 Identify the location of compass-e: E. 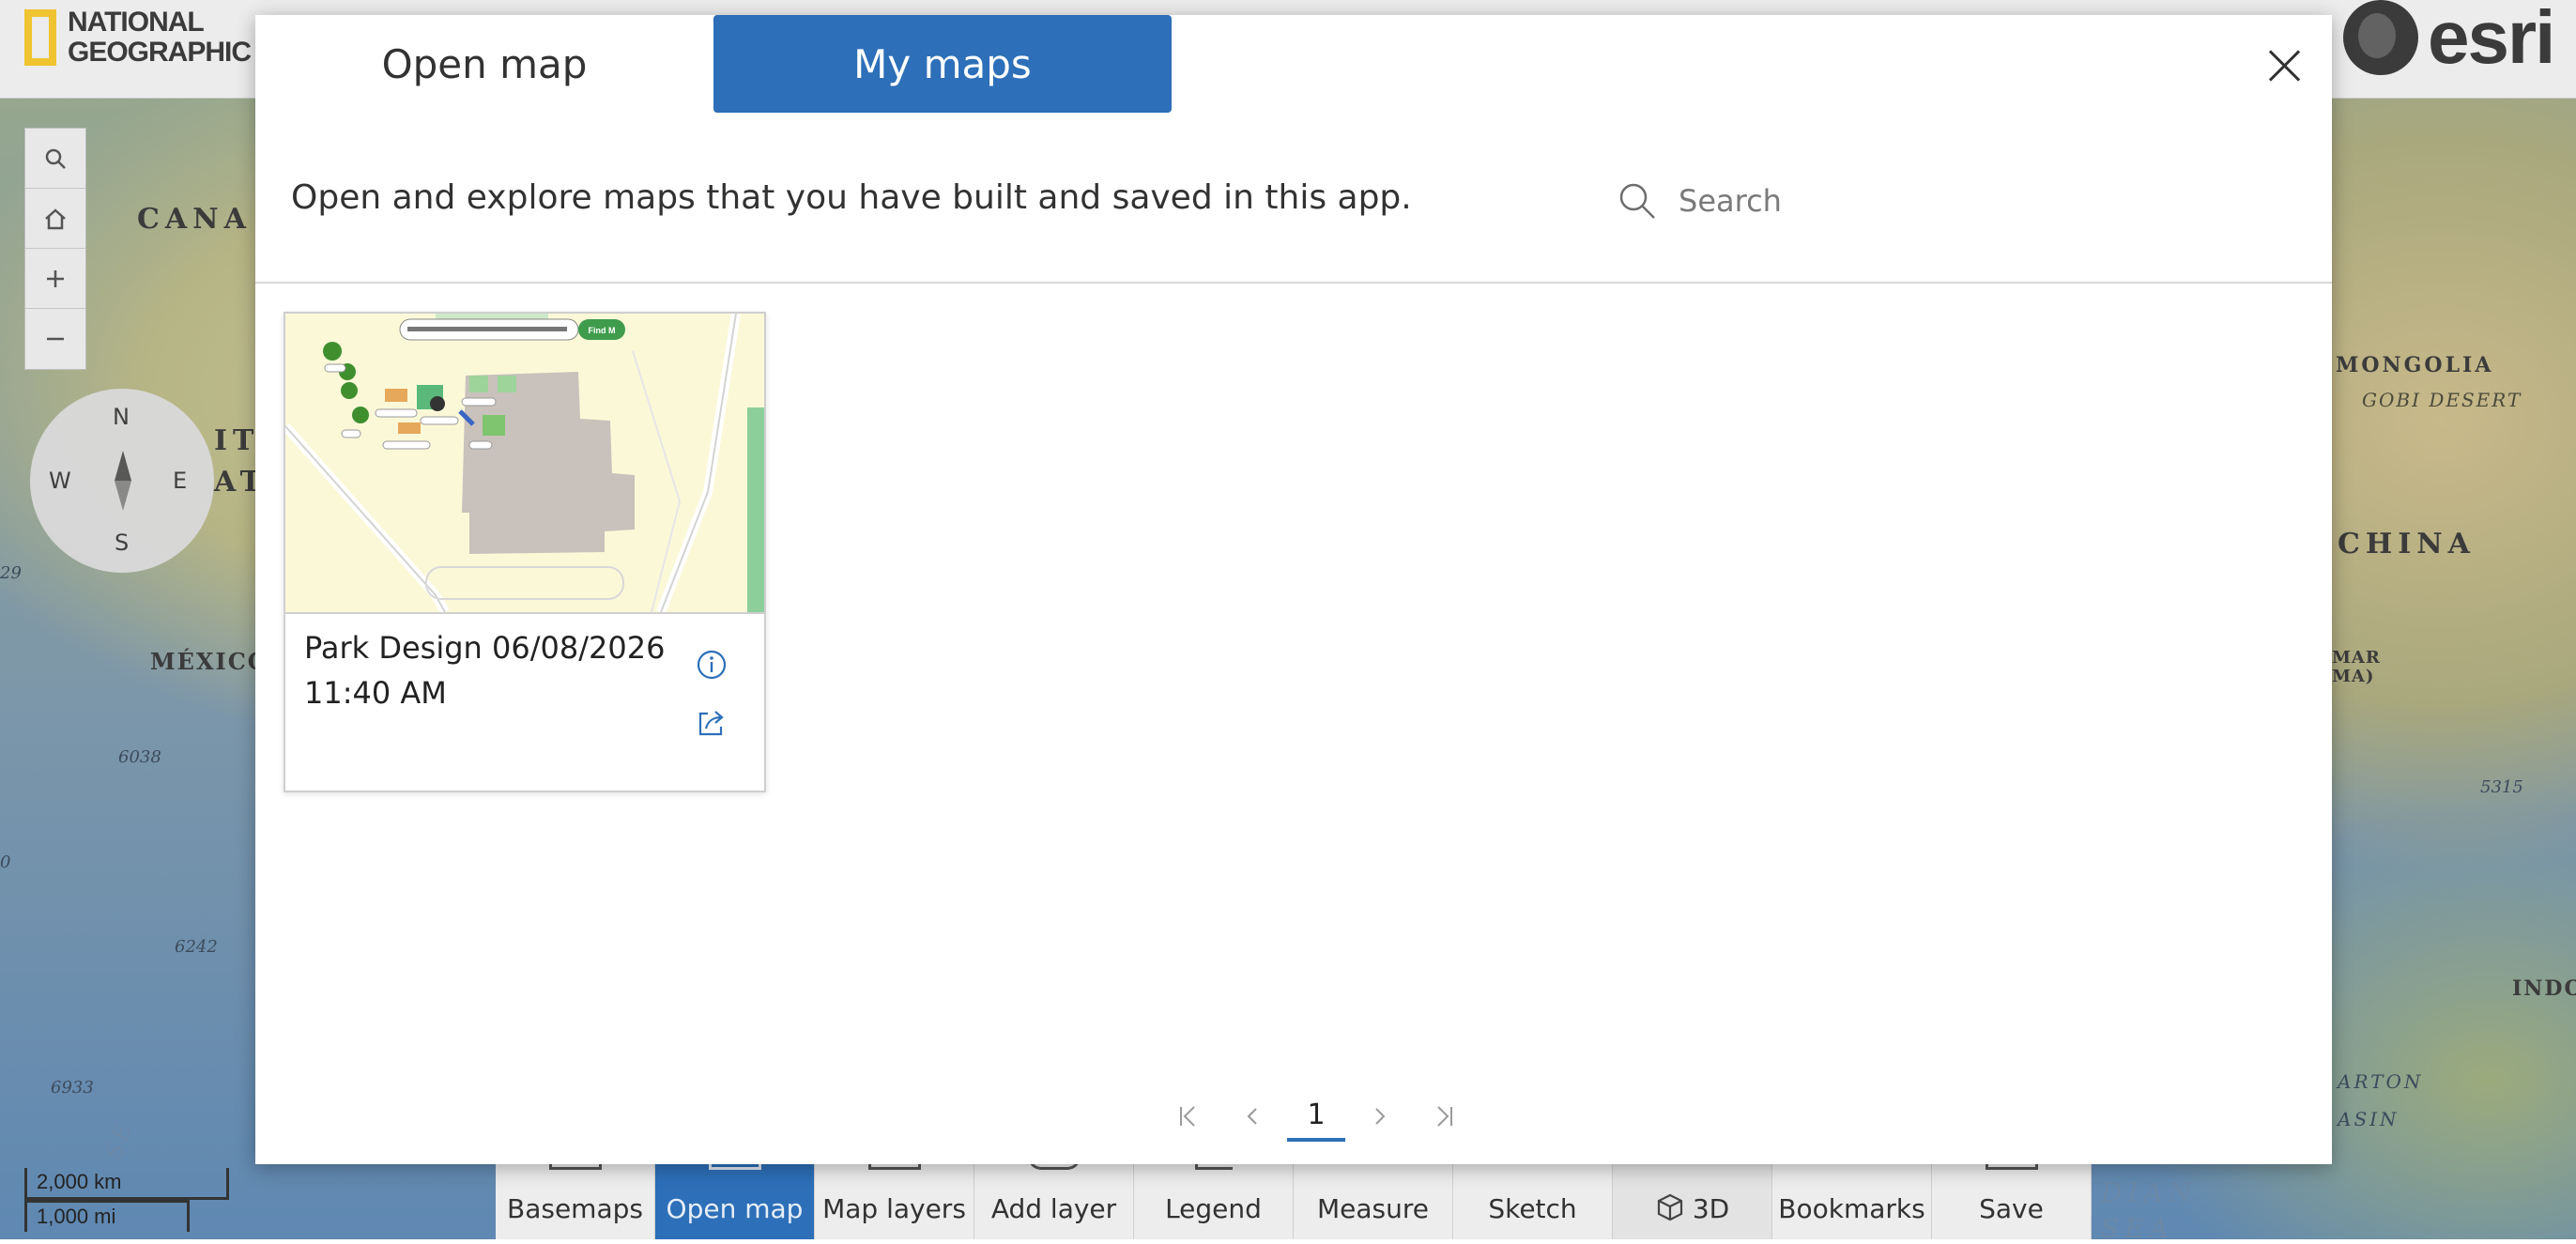
(180, 481).